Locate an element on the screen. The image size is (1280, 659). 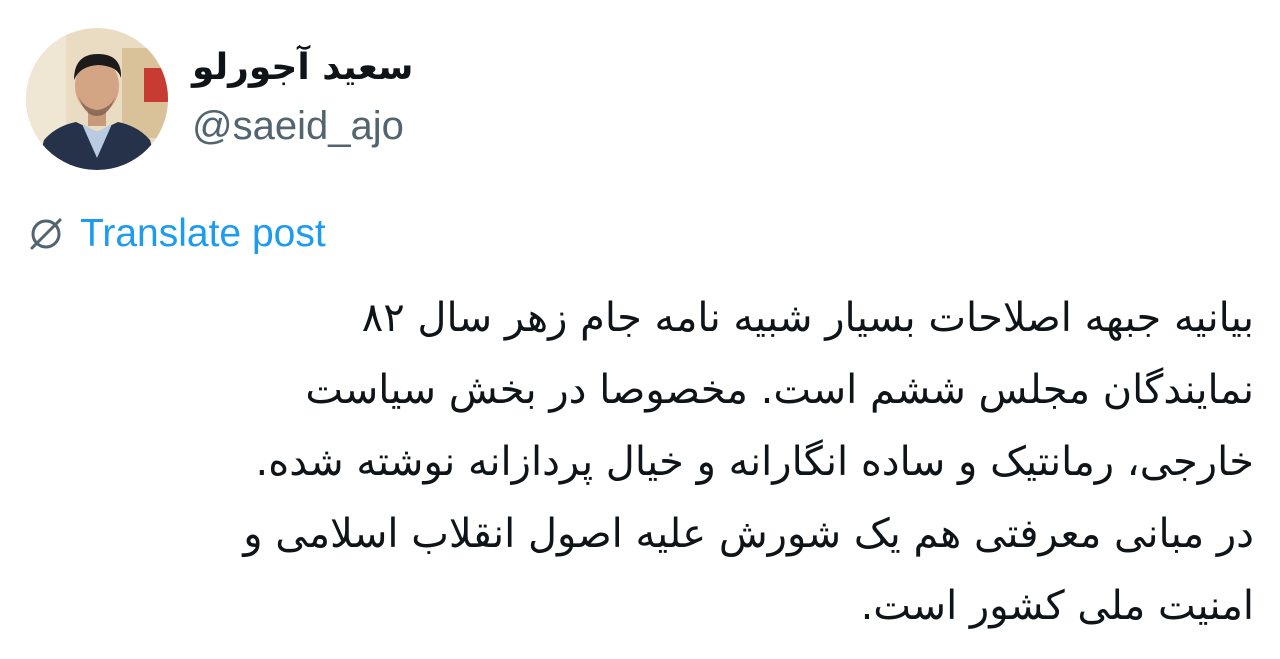
globe-translate-icon is located at coordinates (46, 234).